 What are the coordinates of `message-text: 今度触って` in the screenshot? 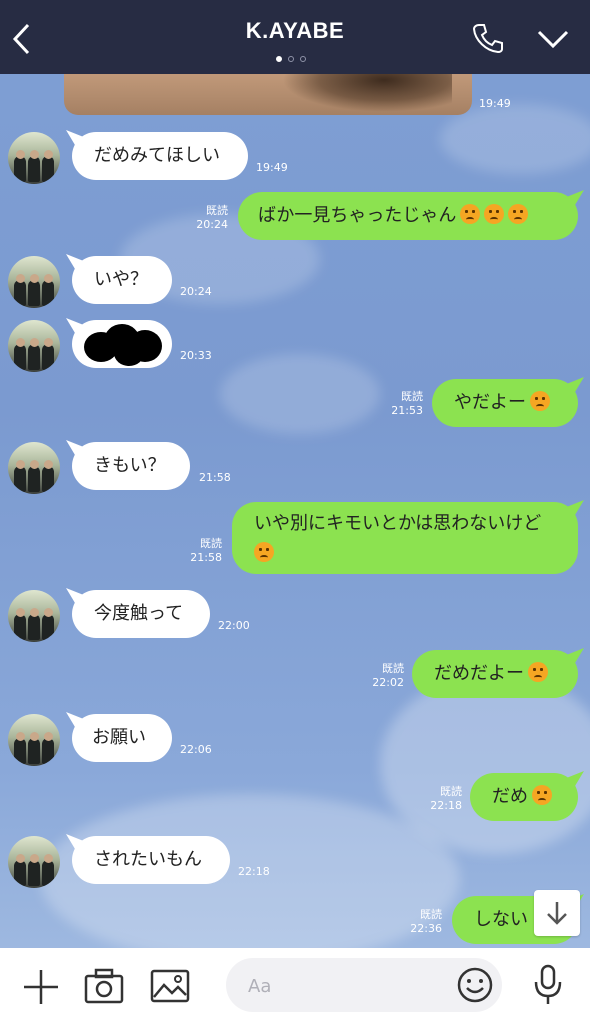 It's located at (139, 613).